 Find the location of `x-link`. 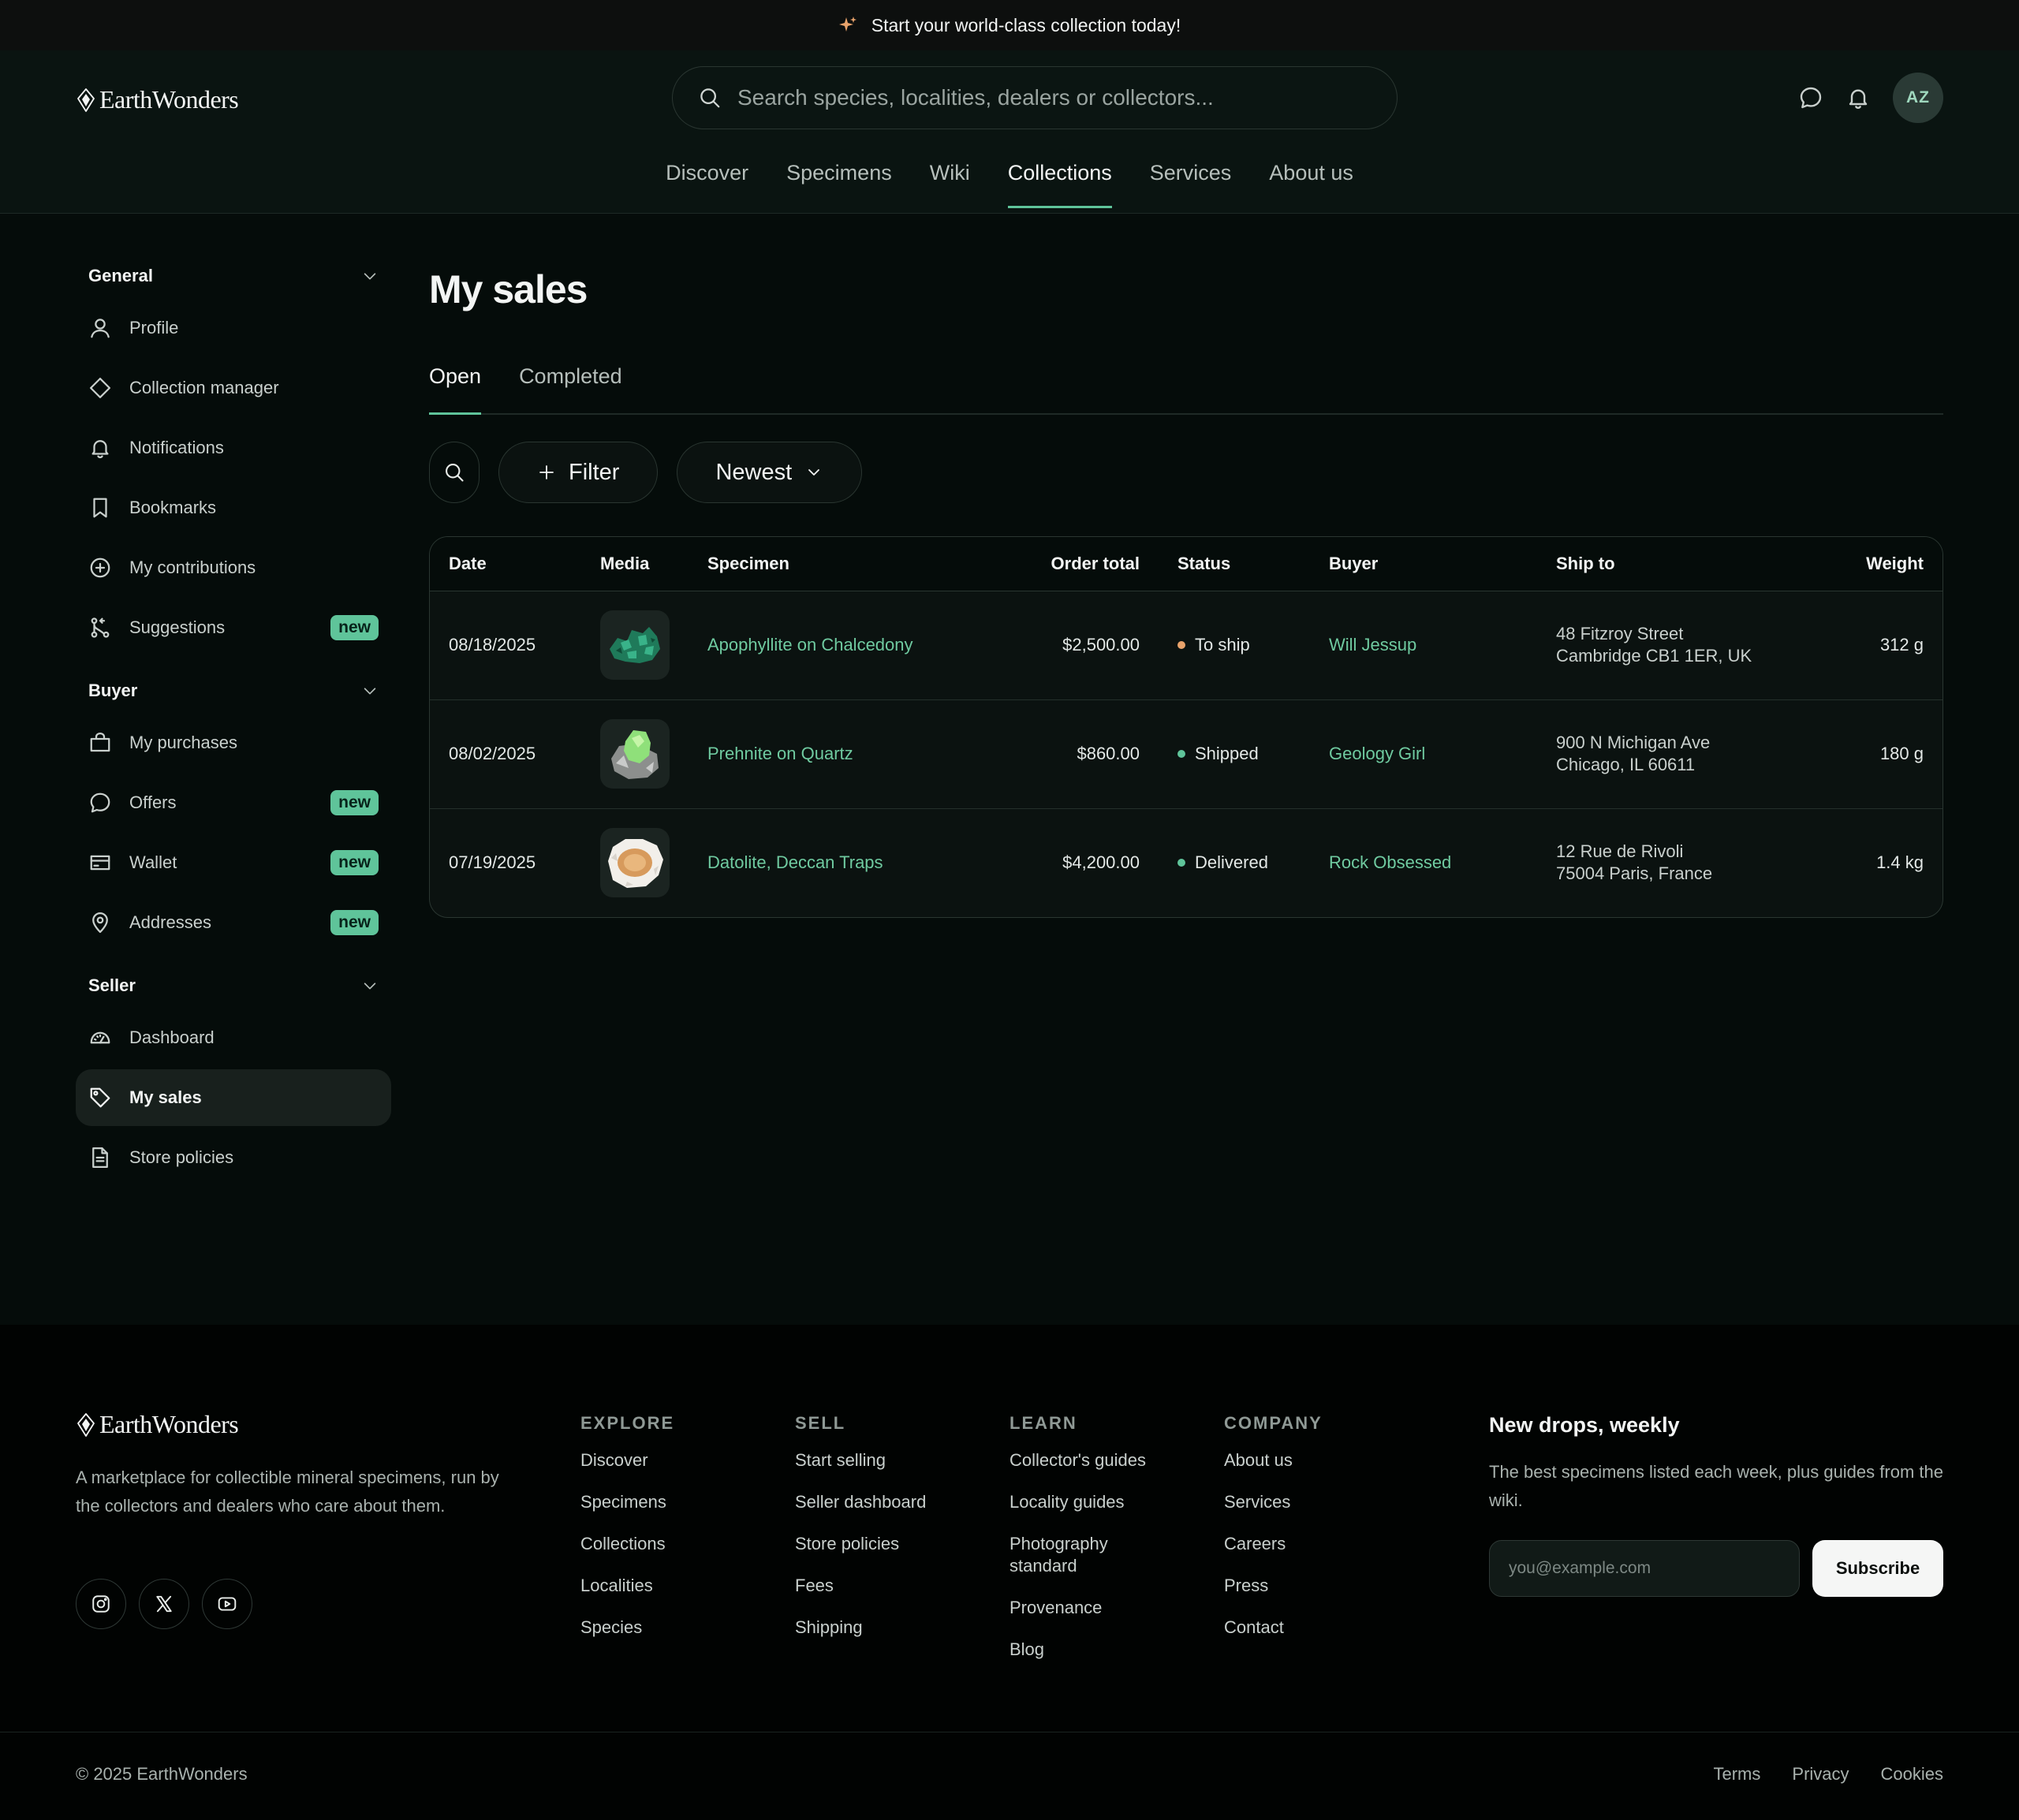

x-link is located at coordinates (164, 1604).